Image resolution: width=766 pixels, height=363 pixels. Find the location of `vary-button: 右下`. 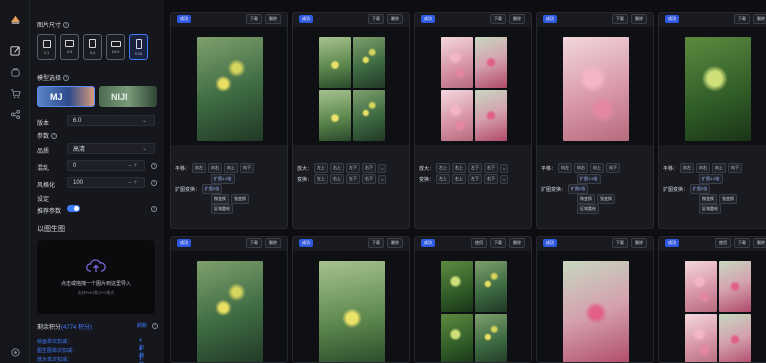

vary-button: 右下 is located at coordinates (491, 179).